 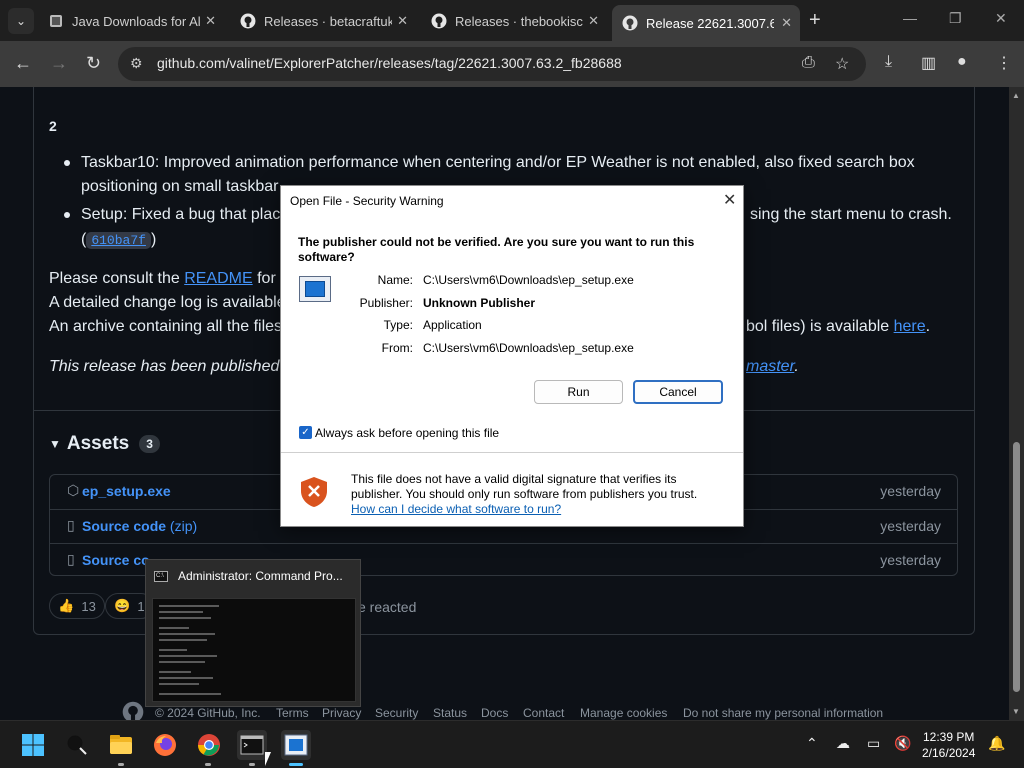 What do you see at coordinates (122, 605) in the screenshot?
I see `smile-icon: 😄` at bounding box center [122, 605].